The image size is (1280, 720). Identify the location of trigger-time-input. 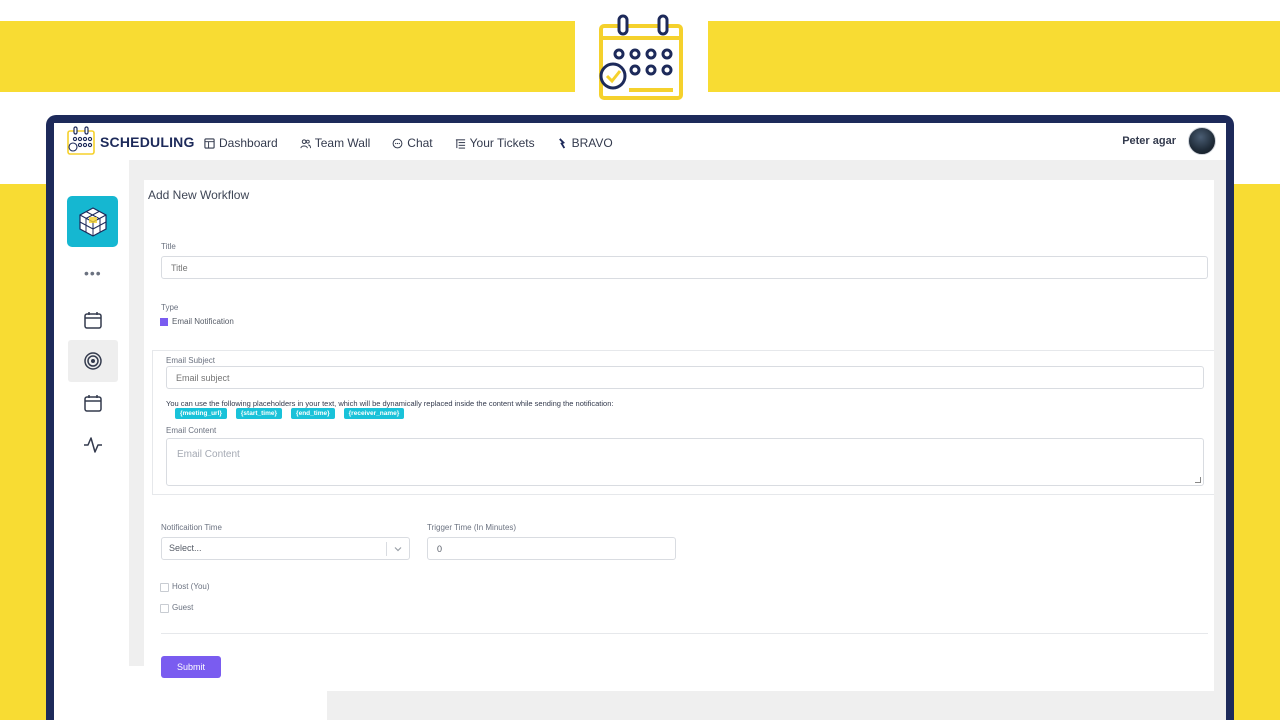
(551, 548).